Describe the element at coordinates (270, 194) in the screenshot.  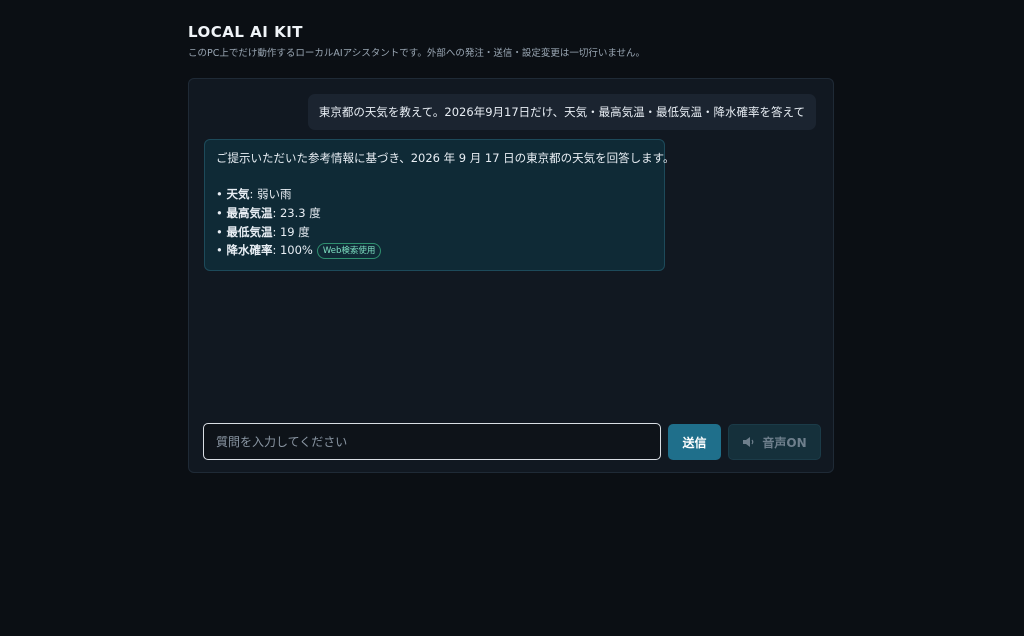
I see `item-value: : 弱い雨` at that location.